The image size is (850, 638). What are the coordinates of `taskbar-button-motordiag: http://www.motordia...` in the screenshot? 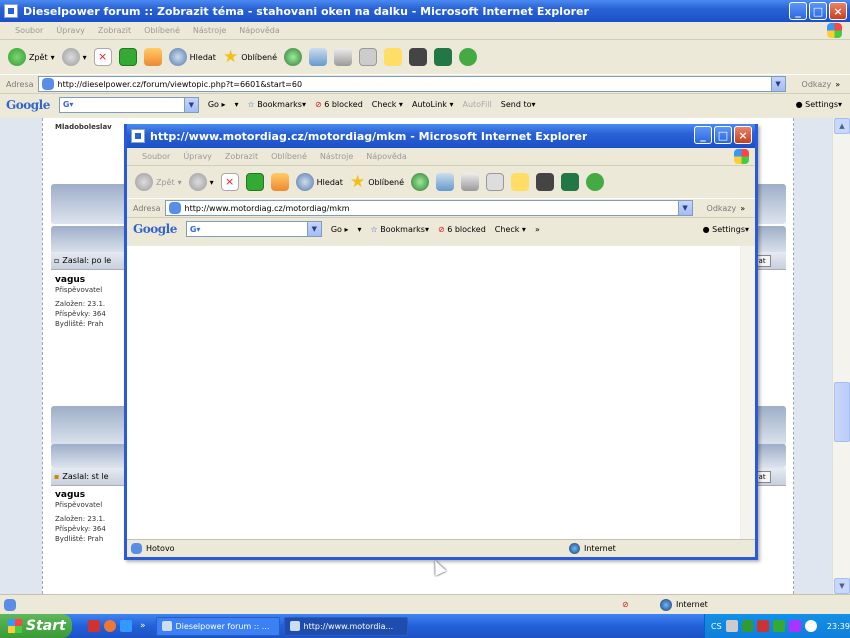 It's located at (345, 626).